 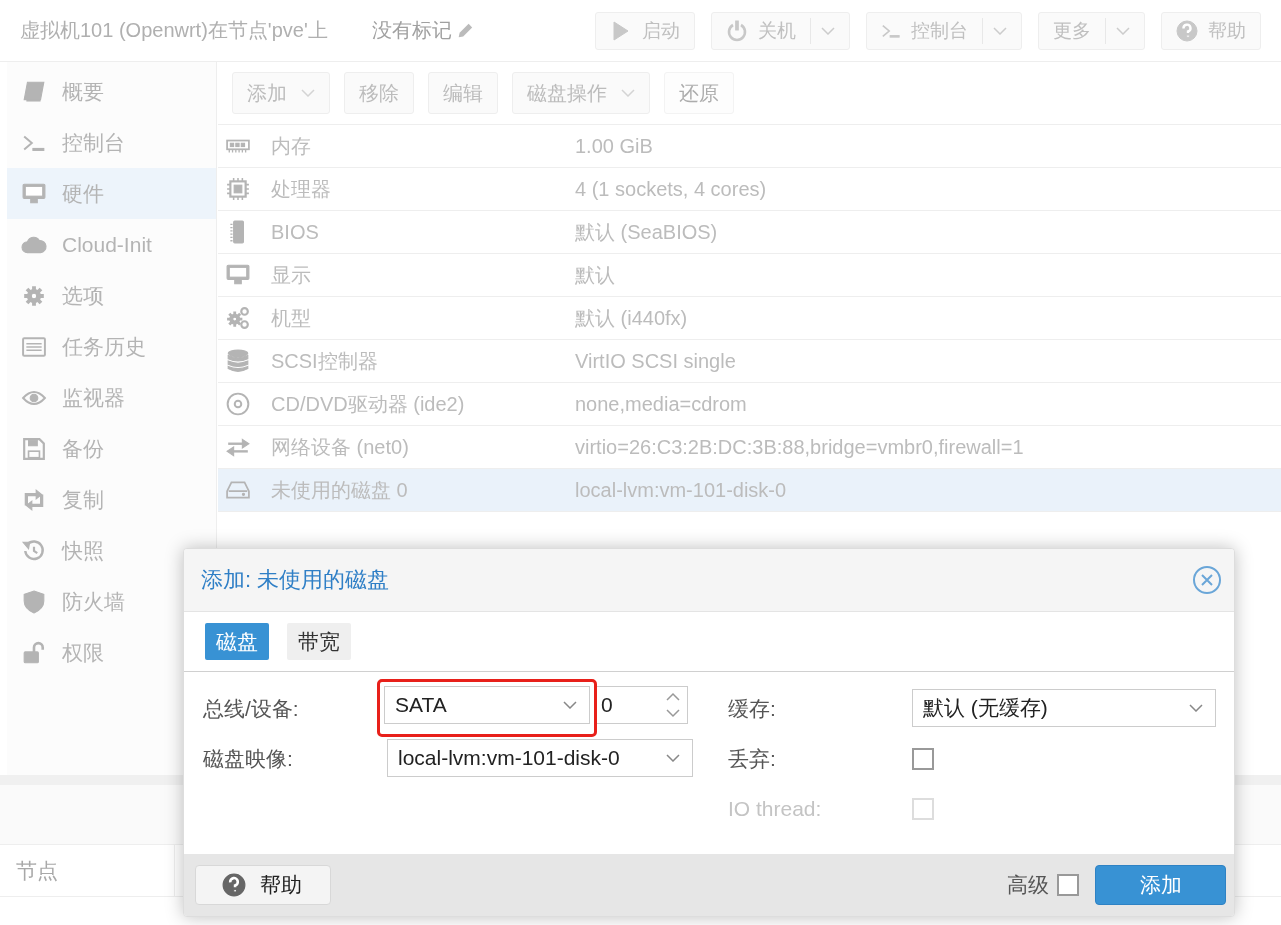 What do you see at coordinates (671, 189) in the screenshot?
I see `table-cell: 4 (1 sockets, 4 cores)` at bounding box center [671, 189].